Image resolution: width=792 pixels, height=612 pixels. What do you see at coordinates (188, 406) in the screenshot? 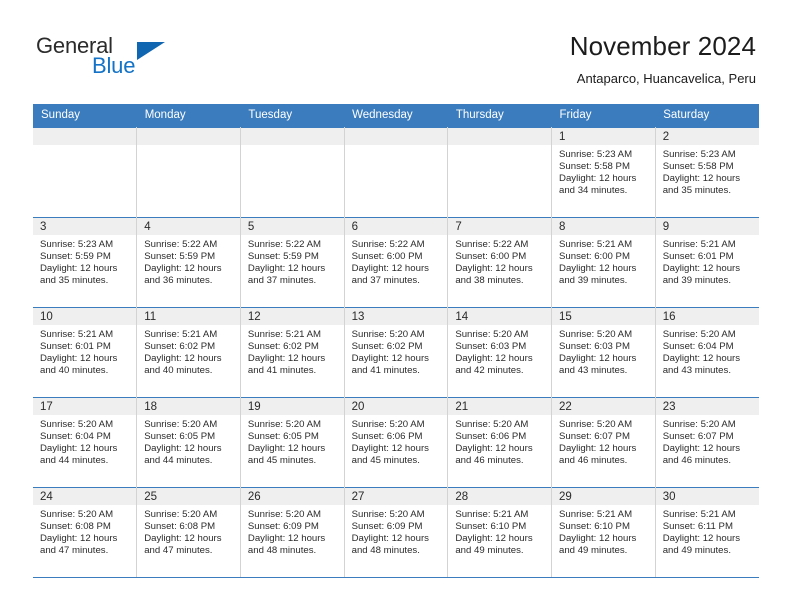
I see `day-number: 18` at bounding box center [188, 406].